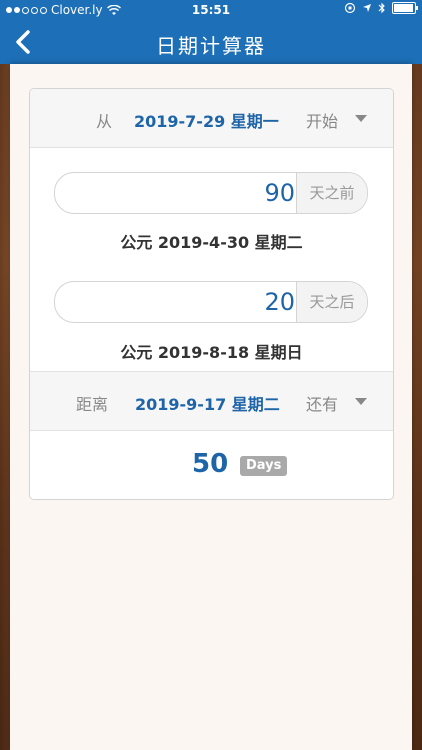 The width and height of the screenshot is (422, 750). I want to click on from-date-row: 从 2019-7-29 星期一 开始, so click(211, 118).